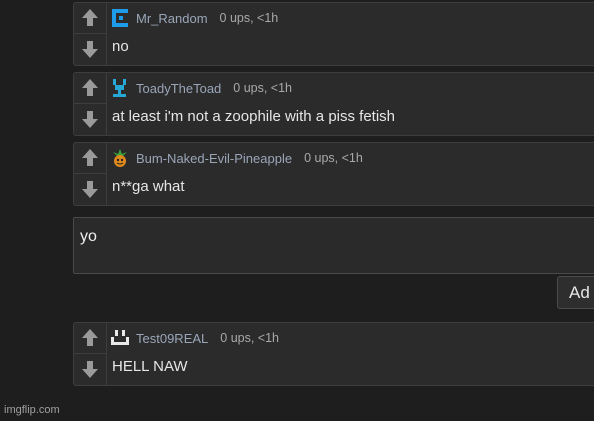  I want to click on comment-header: Bum-Naked-Evil-Pineapple 0 ups, <1h, so click(236, 158).